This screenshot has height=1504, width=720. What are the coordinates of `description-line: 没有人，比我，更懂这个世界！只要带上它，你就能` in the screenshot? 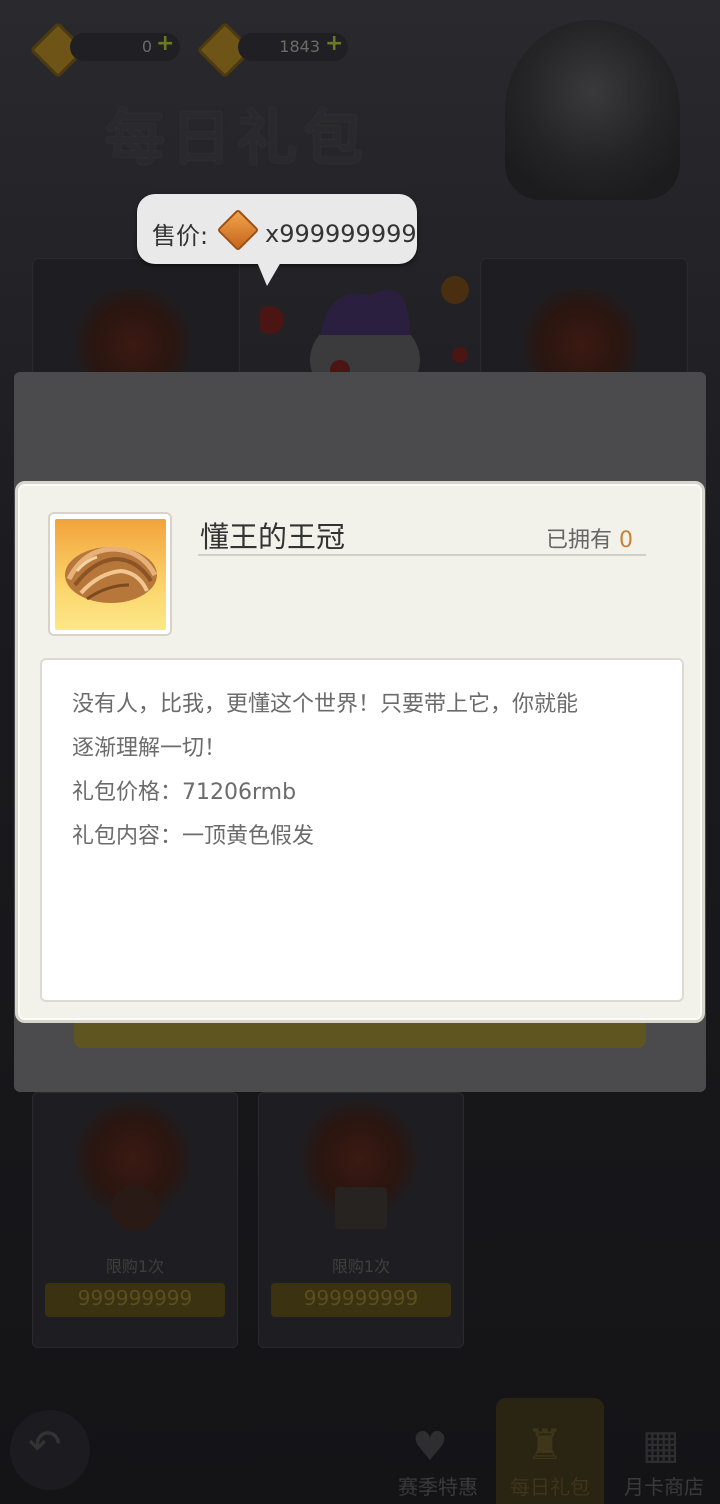 It's located at (325, 704).